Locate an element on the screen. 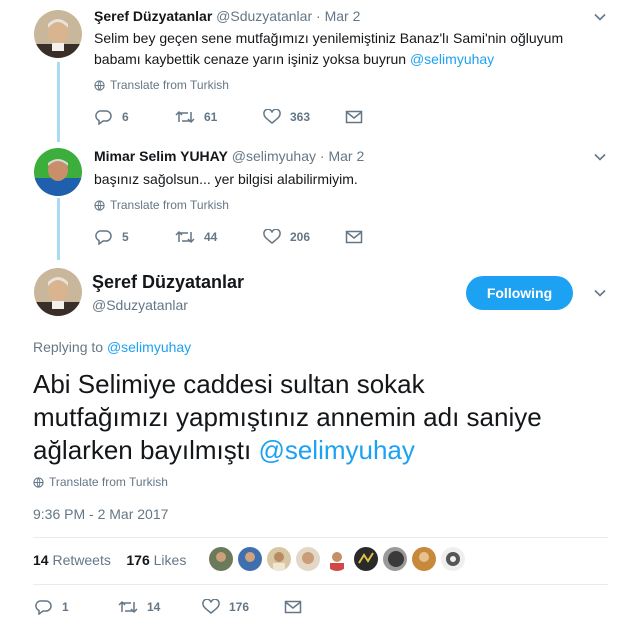 The width and height of the screenshot is (635, 622). like-button: 176 is located at coordinates (243, 607).